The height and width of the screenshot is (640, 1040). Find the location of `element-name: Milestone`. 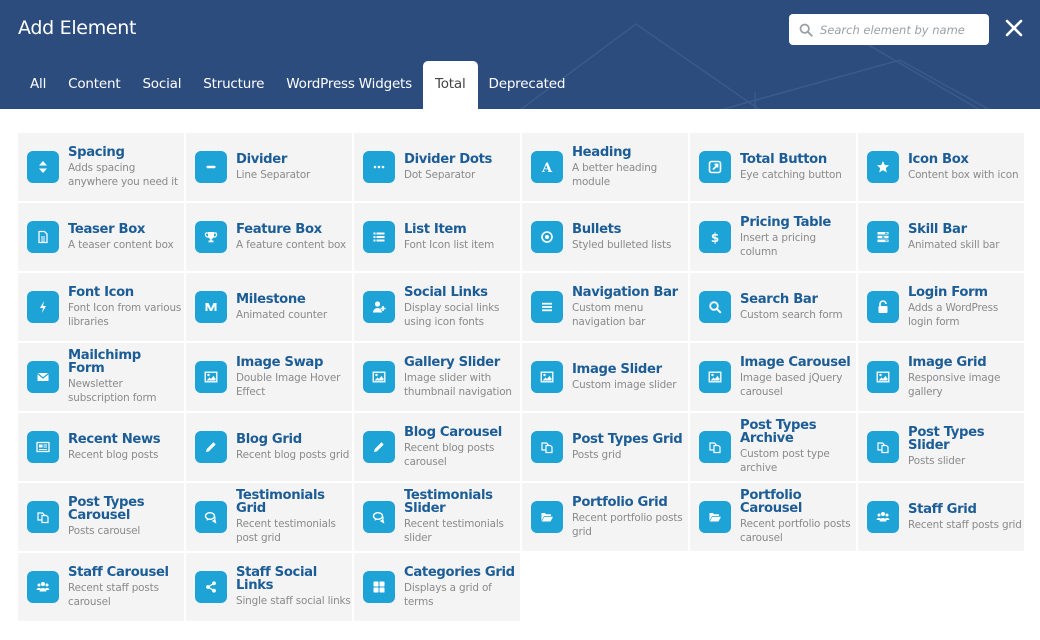

element-name: Milestone is located at coordinates (271, 299).